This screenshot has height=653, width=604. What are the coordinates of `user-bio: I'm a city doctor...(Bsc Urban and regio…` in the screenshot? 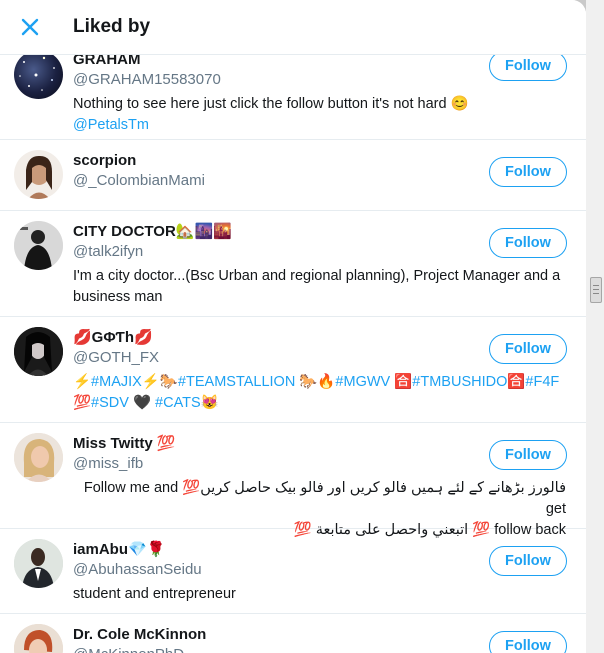 It's located at (317, 286).